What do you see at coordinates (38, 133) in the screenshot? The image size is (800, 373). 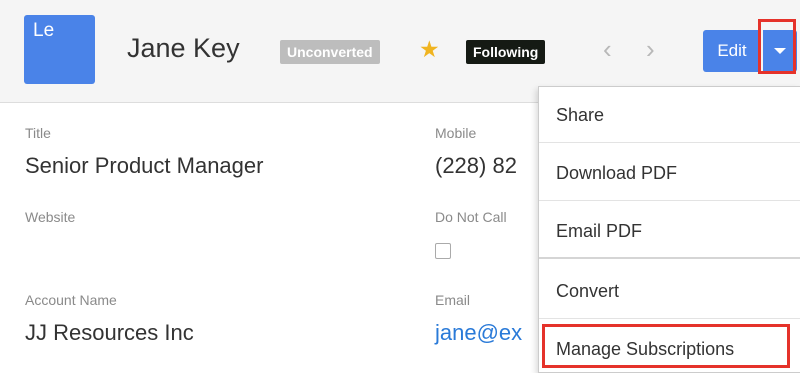 I see `title-label: Title` at bounding box center [38, 133].